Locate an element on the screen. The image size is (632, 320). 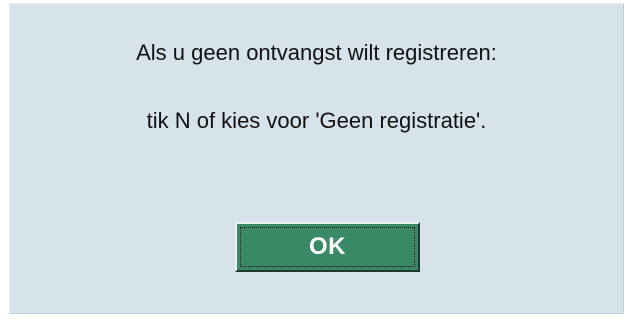
ok-button: OK is located at coordinates (327, 247).